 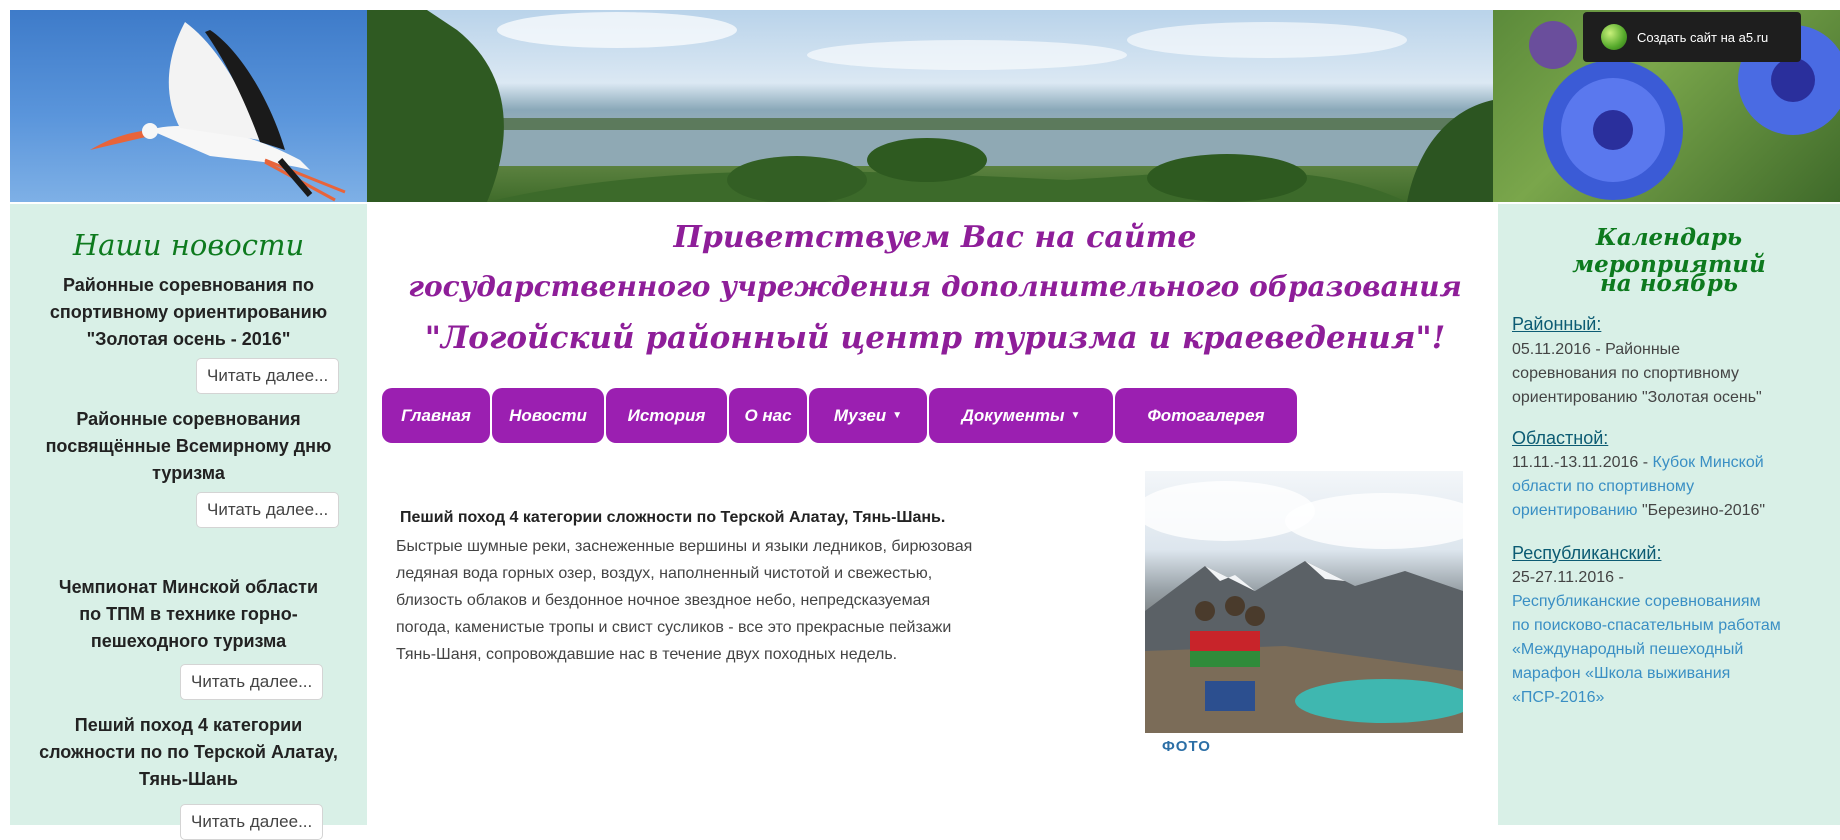 I want to click on calendar-event-link: области по спортивному, so click(x=1603, y=486).